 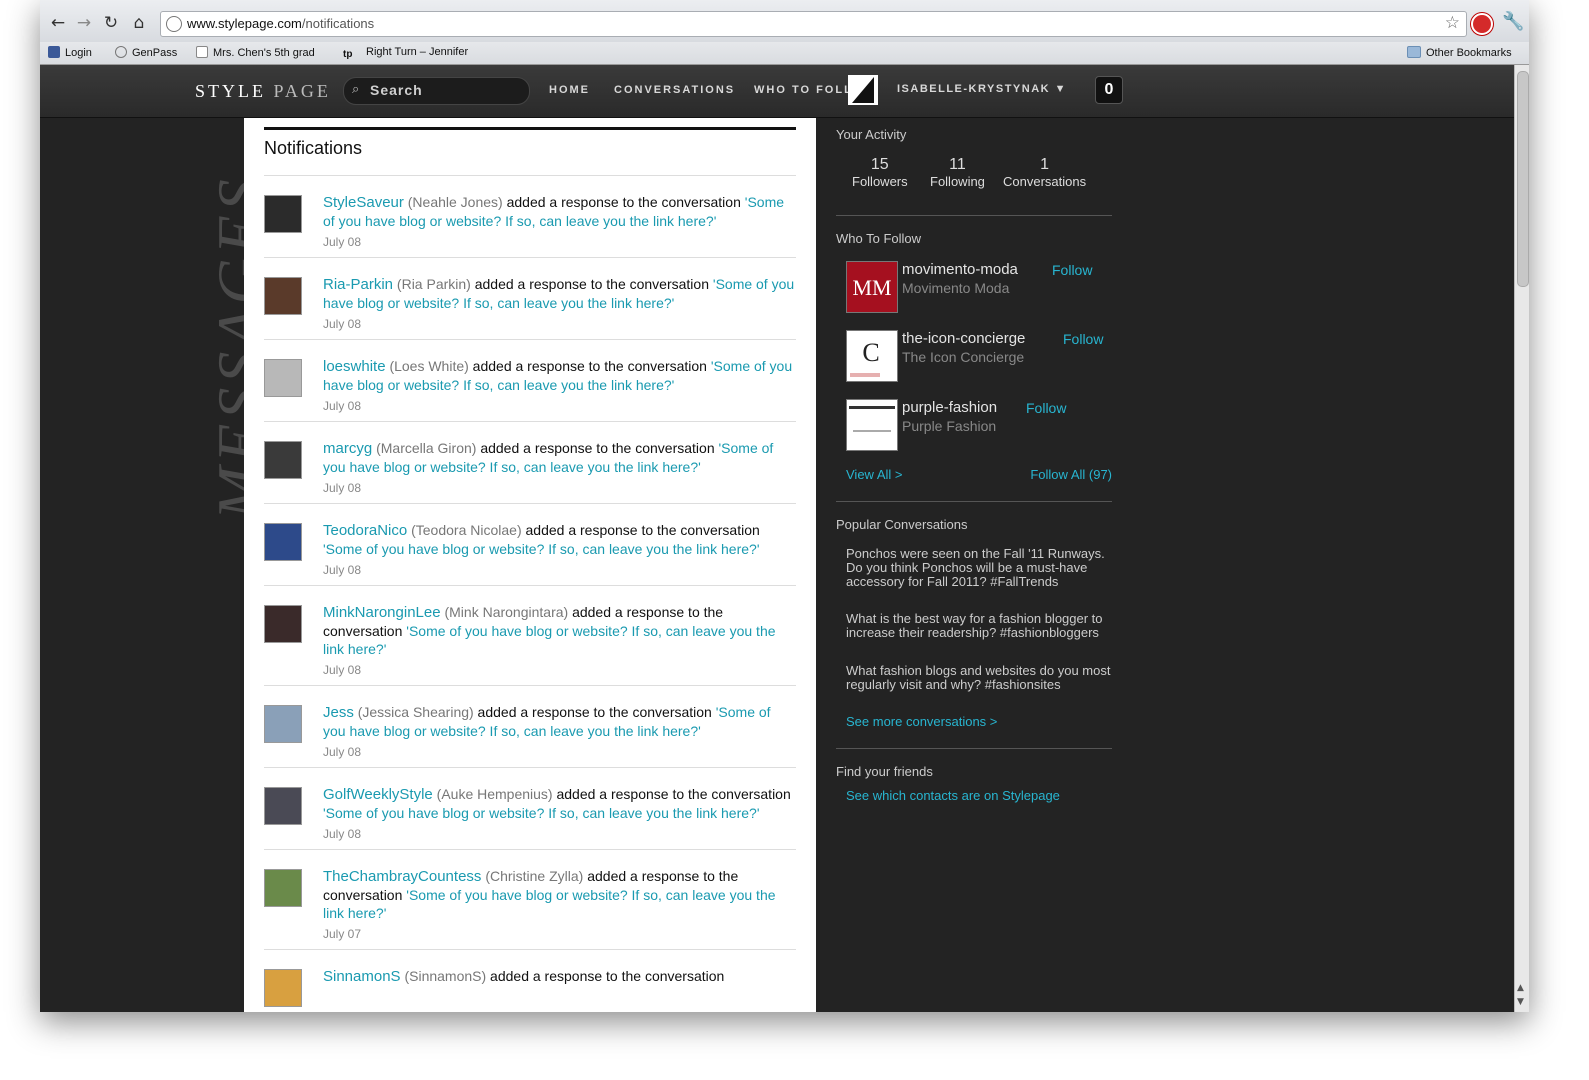 What do you see at coordinates (982, 89) in the screenshot?
I see `user-menu: ISABELLE-KRYSTYNAK ▼` at bounding box center [982, 89].